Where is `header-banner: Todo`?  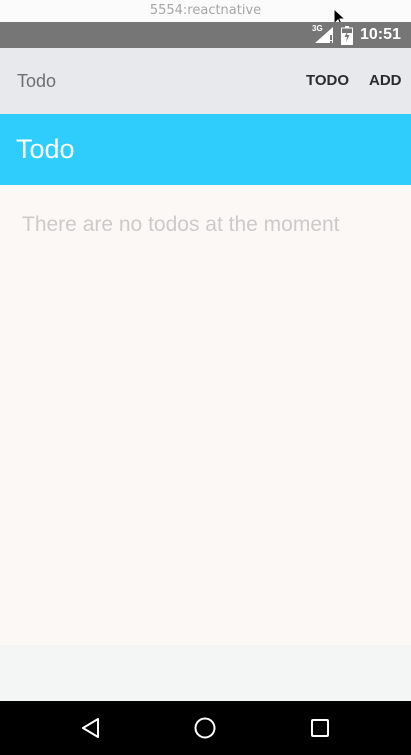 header-banner: Todo is located at coordinates (205, 149).